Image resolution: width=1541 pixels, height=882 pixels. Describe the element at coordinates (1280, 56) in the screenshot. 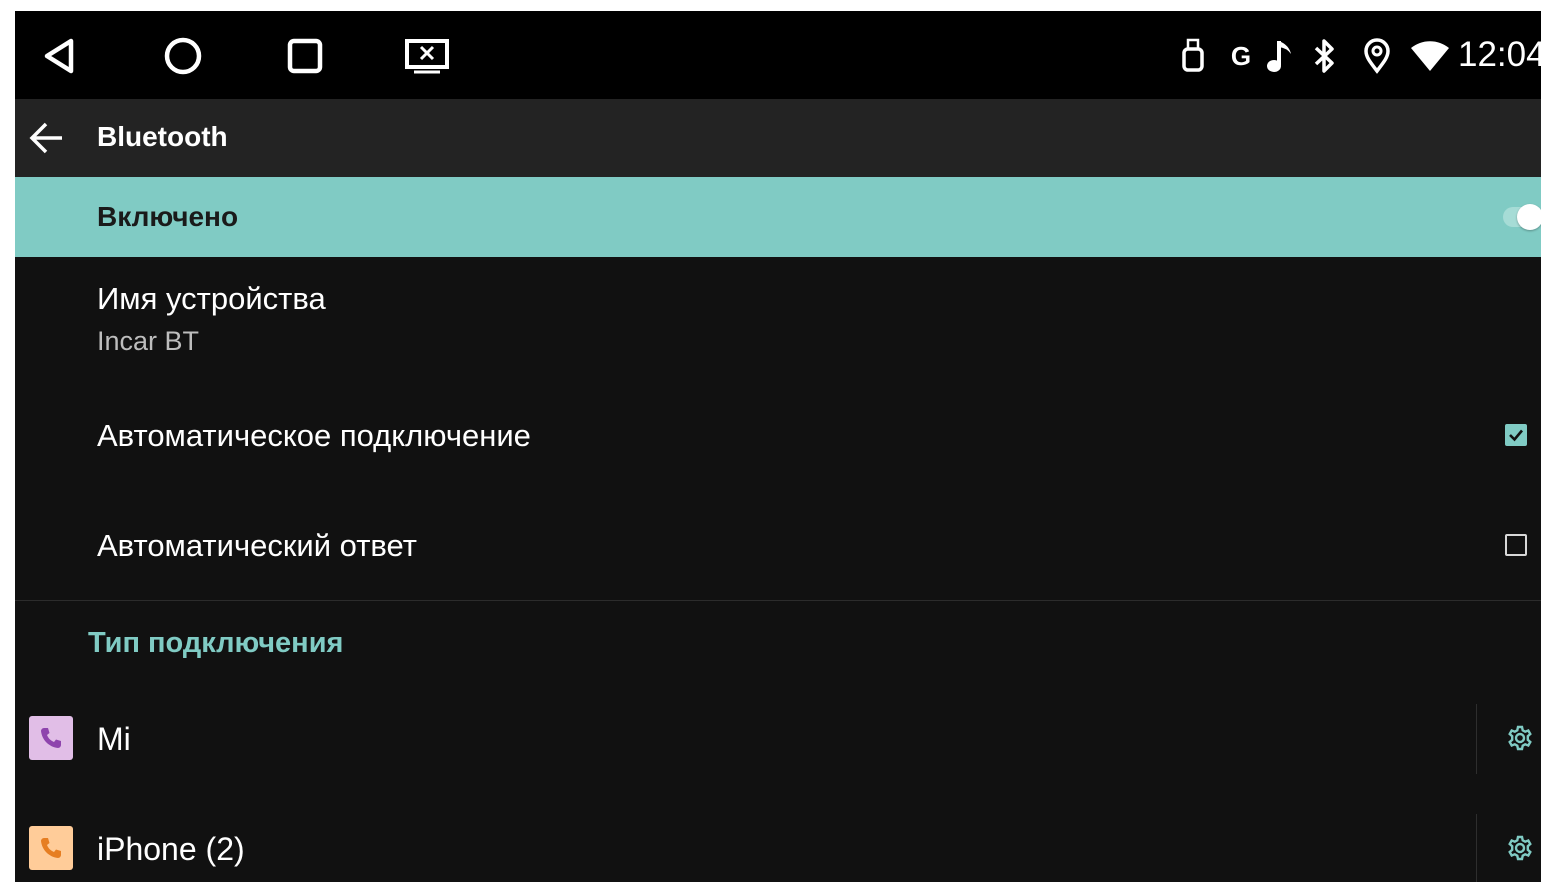

I see `music-note-icon` at that location.